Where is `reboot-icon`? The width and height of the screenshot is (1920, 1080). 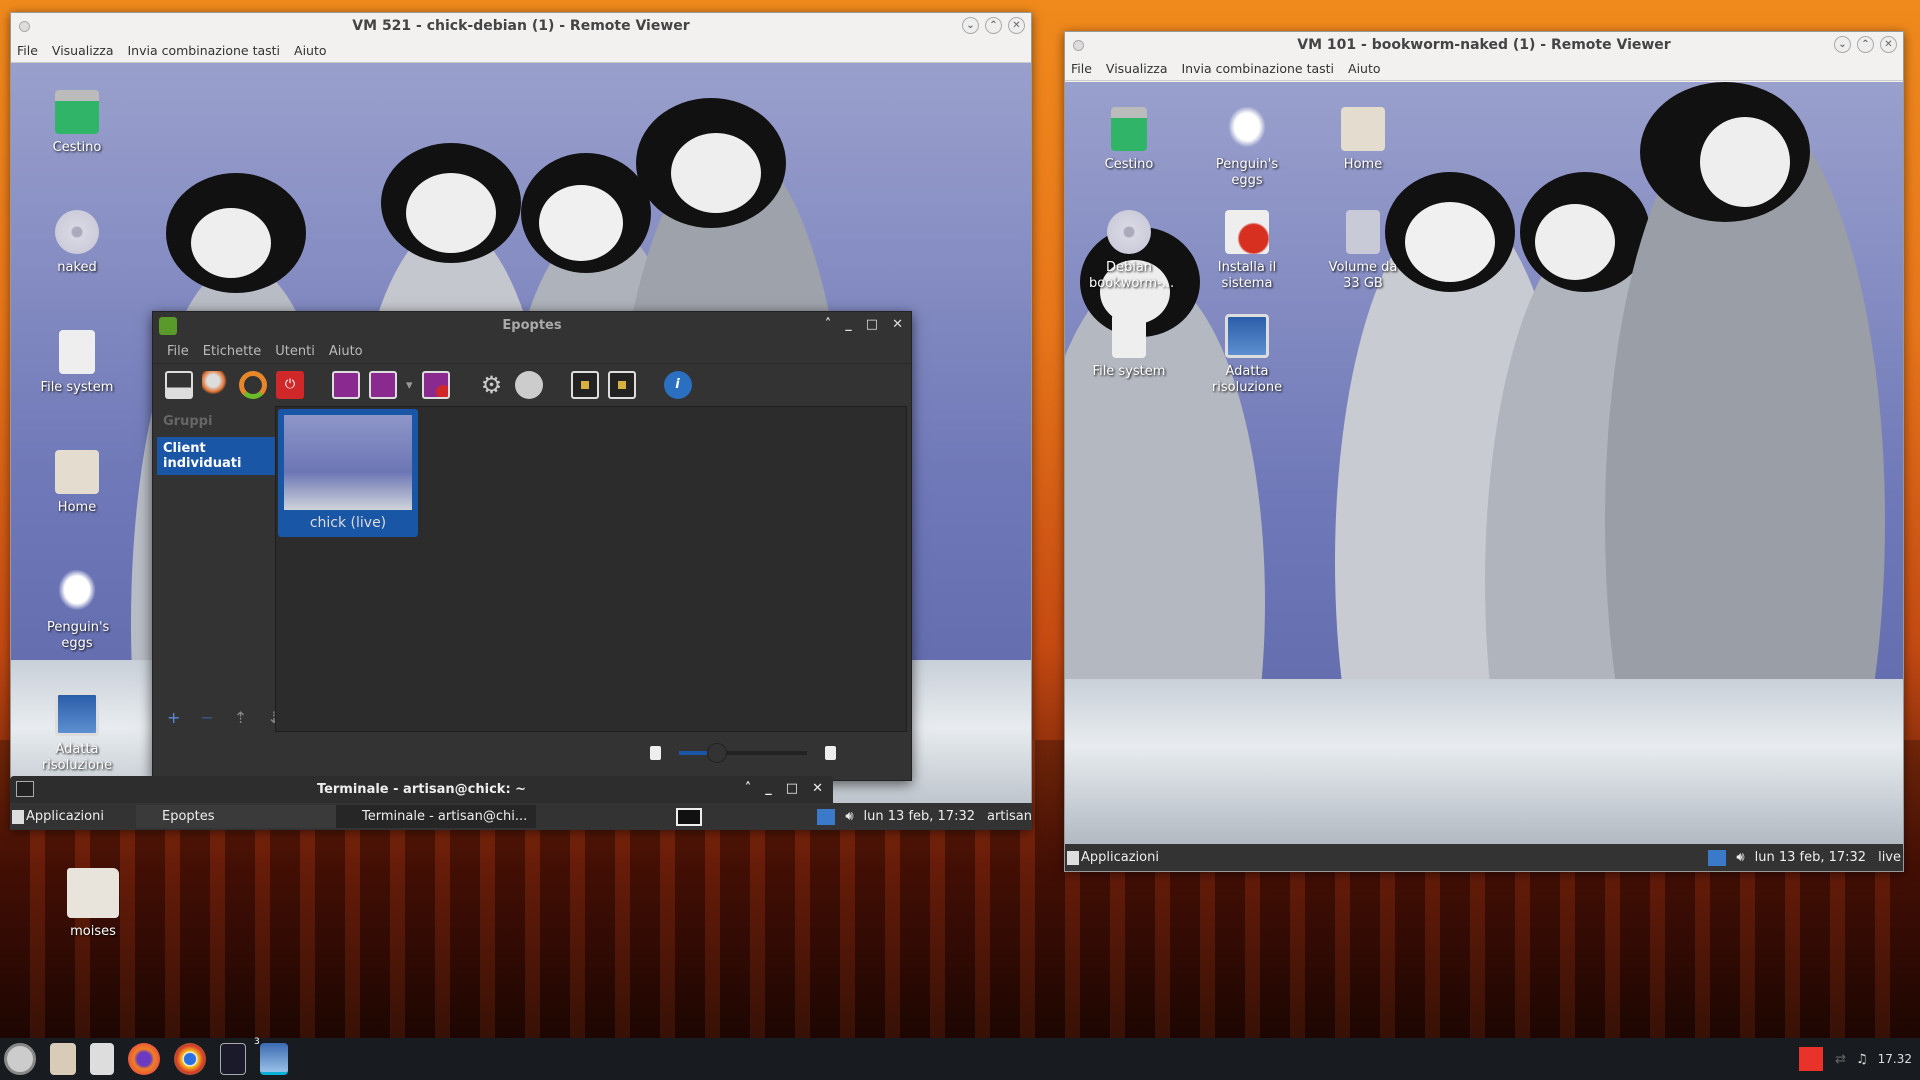
reboot-icon is located at coordinates (253, 385).